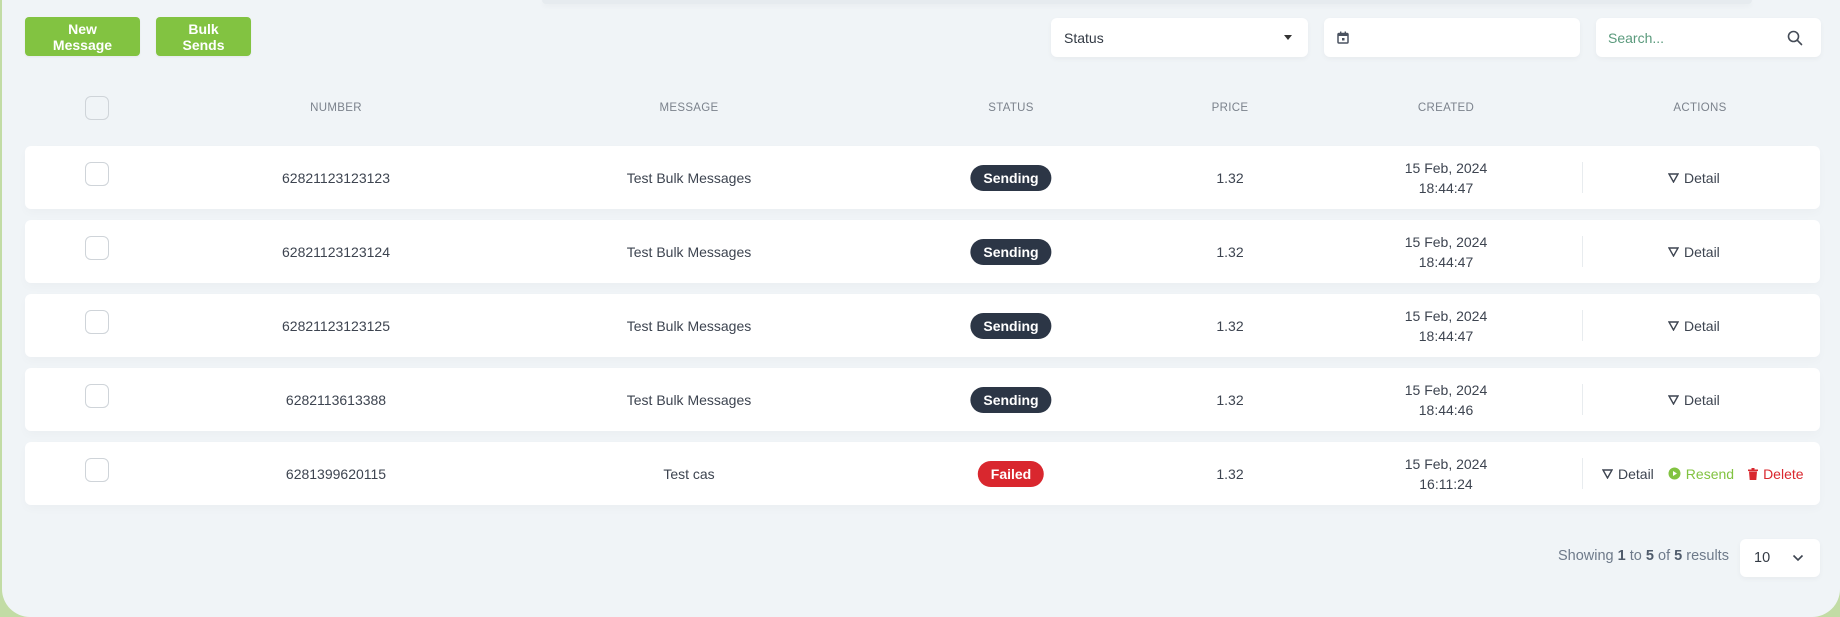 The width and height of the screenshot is (1840, 617). Describe the element at coordinates (1230, 108) in the screenshot. I see `column-header-price: PRICE` at that location.